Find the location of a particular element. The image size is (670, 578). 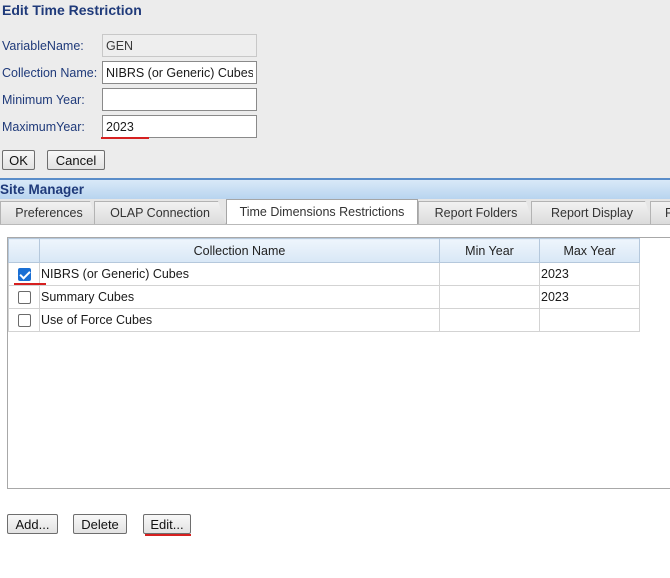

tab-preferences: Preferences is located at coordinates (49, 213).